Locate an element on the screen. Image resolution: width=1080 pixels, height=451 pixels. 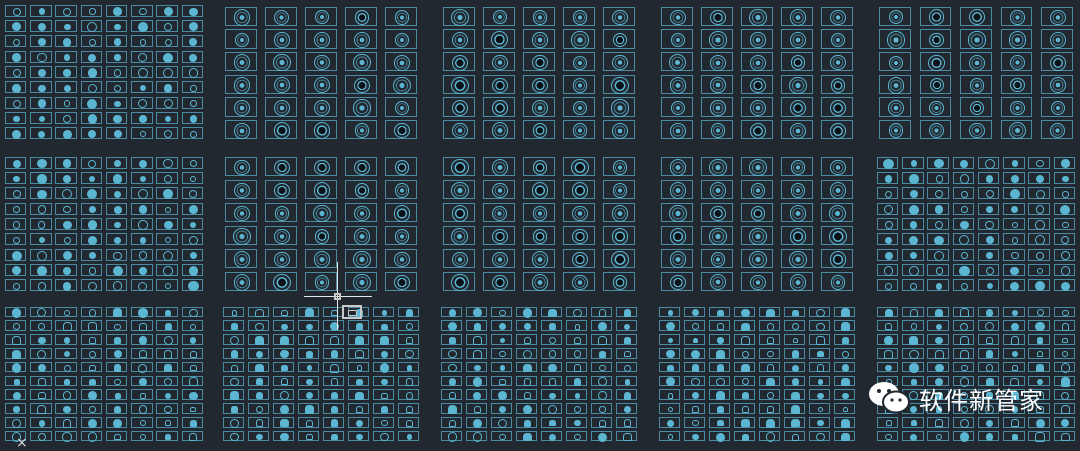
symbol-sheet is located at coordinates (976, 224).